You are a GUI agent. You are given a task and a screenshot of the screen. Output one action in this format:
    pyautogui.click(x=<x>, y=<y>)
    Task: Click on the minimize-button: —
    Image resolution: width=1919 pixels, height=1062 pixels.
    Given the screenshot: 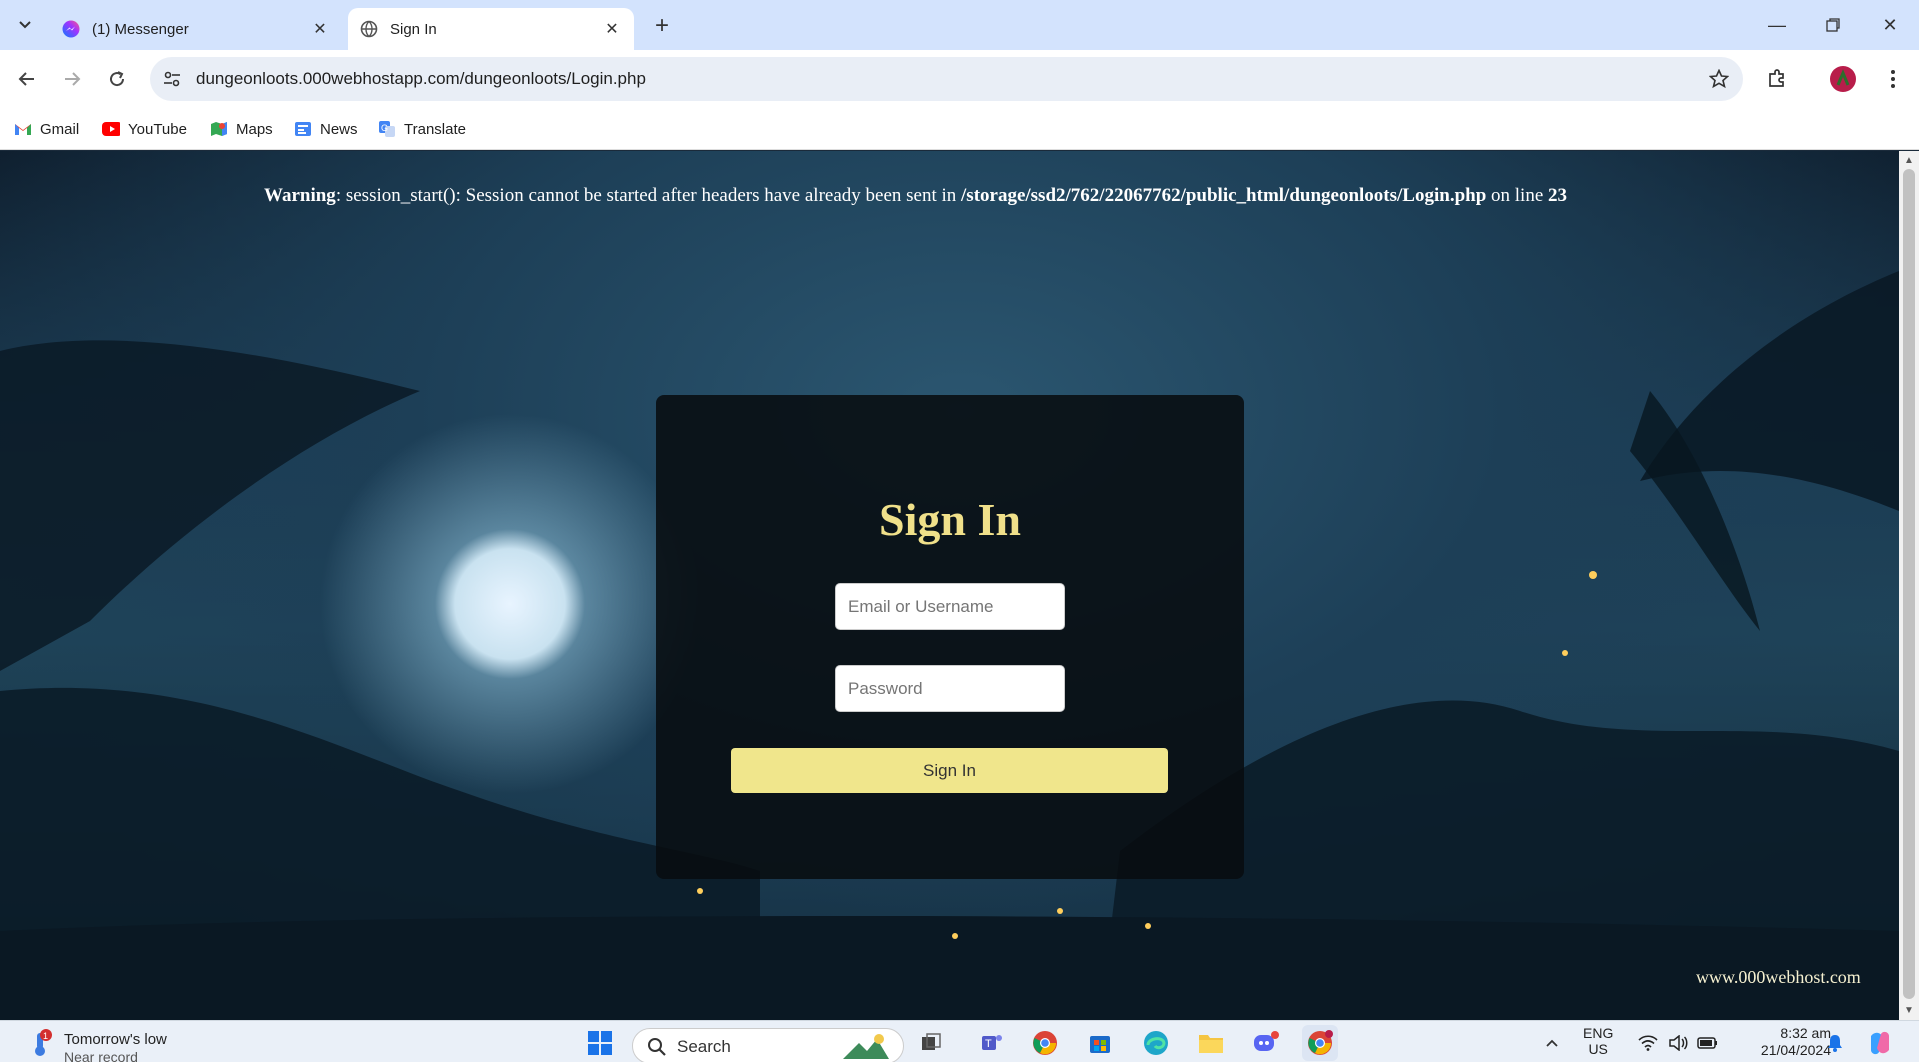 What is the action you would take?
    pyautogui.click(x=1777, y=25)
    